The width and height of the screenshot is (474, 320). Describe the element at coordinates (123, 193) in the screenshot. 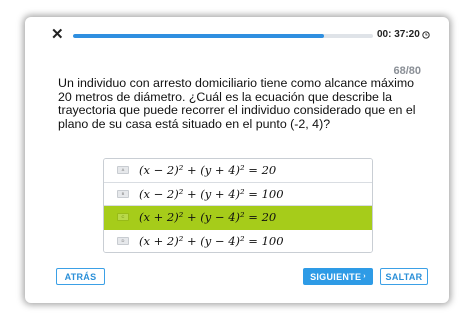

I see `option-letter-badge: B` at that location.